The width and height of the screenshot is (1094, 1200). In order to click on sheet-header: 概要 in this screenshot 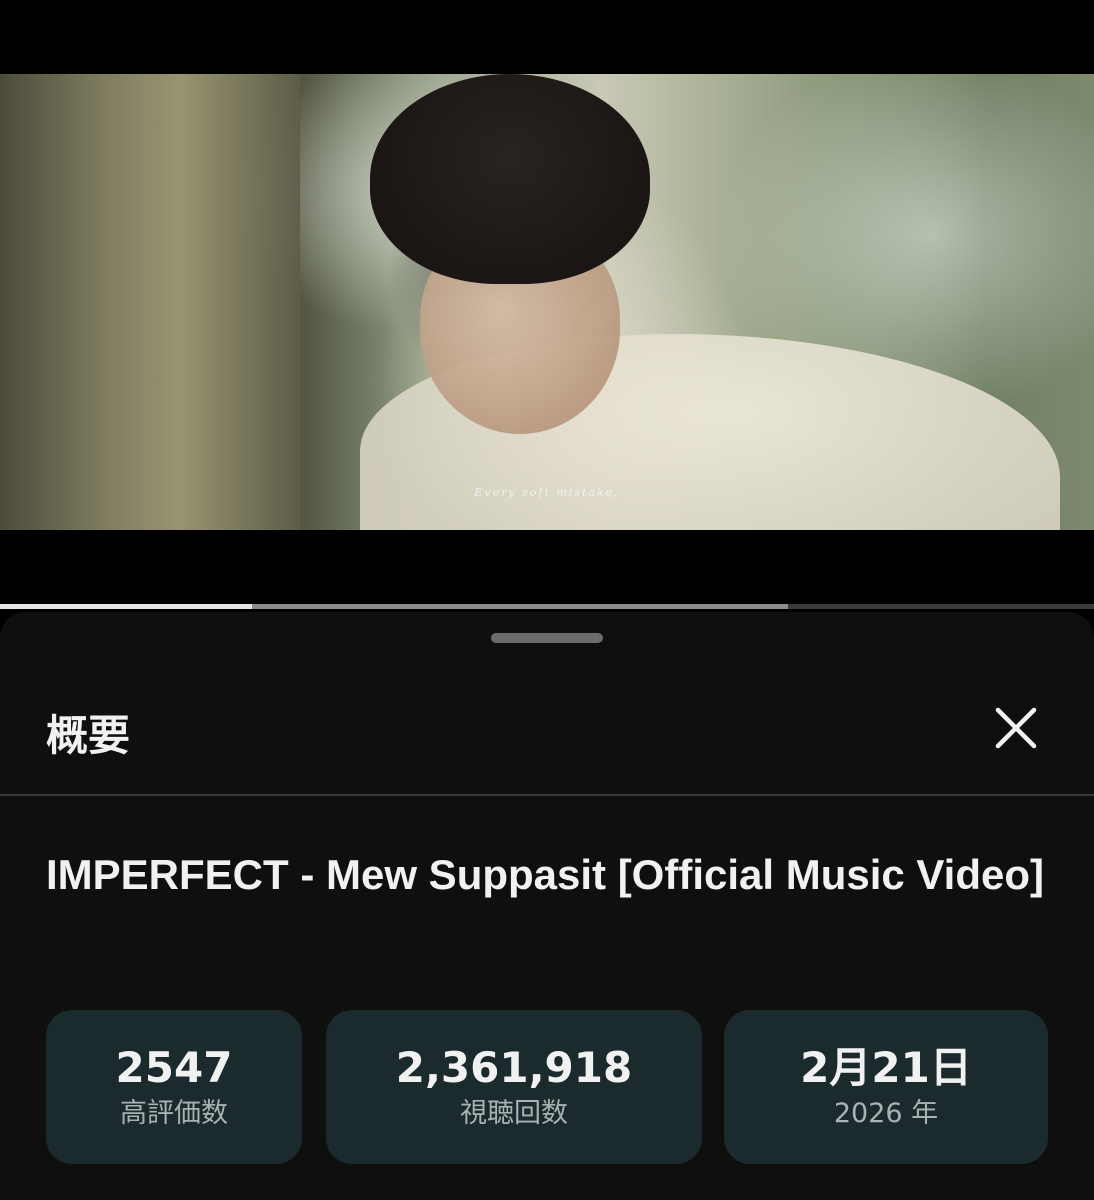, I will do `click(547, 735)`.